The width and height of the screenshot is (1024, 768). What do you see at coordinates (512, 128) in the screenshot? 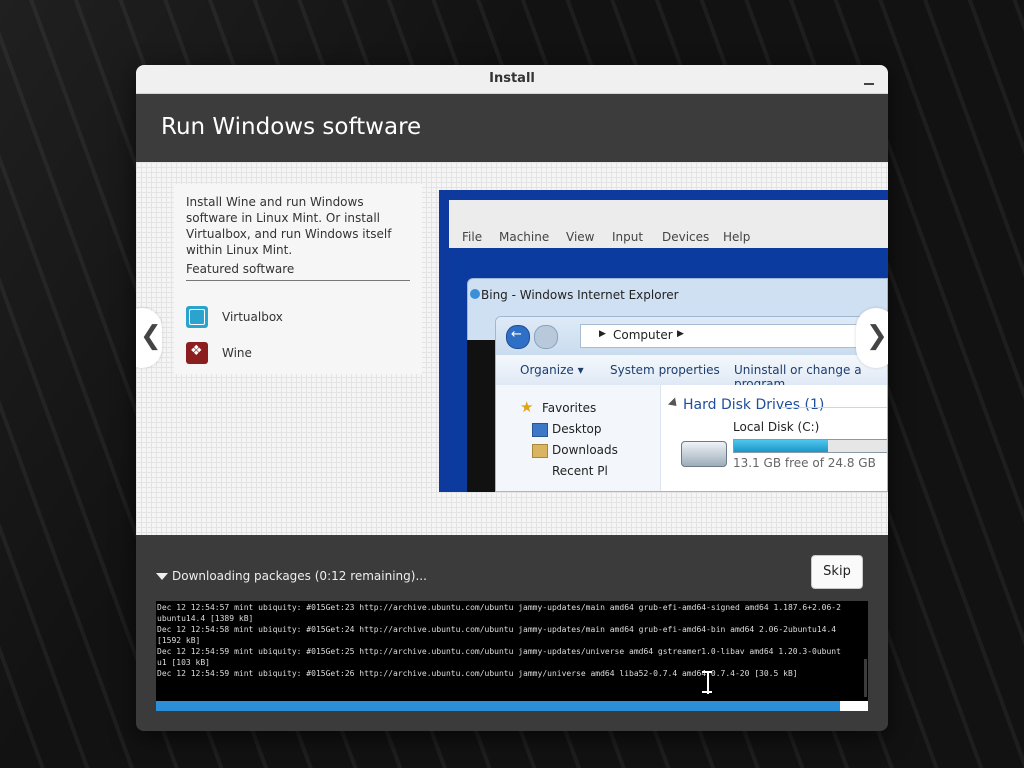
I see `page-header: Run Windows software` at bounding box center [512, 128].